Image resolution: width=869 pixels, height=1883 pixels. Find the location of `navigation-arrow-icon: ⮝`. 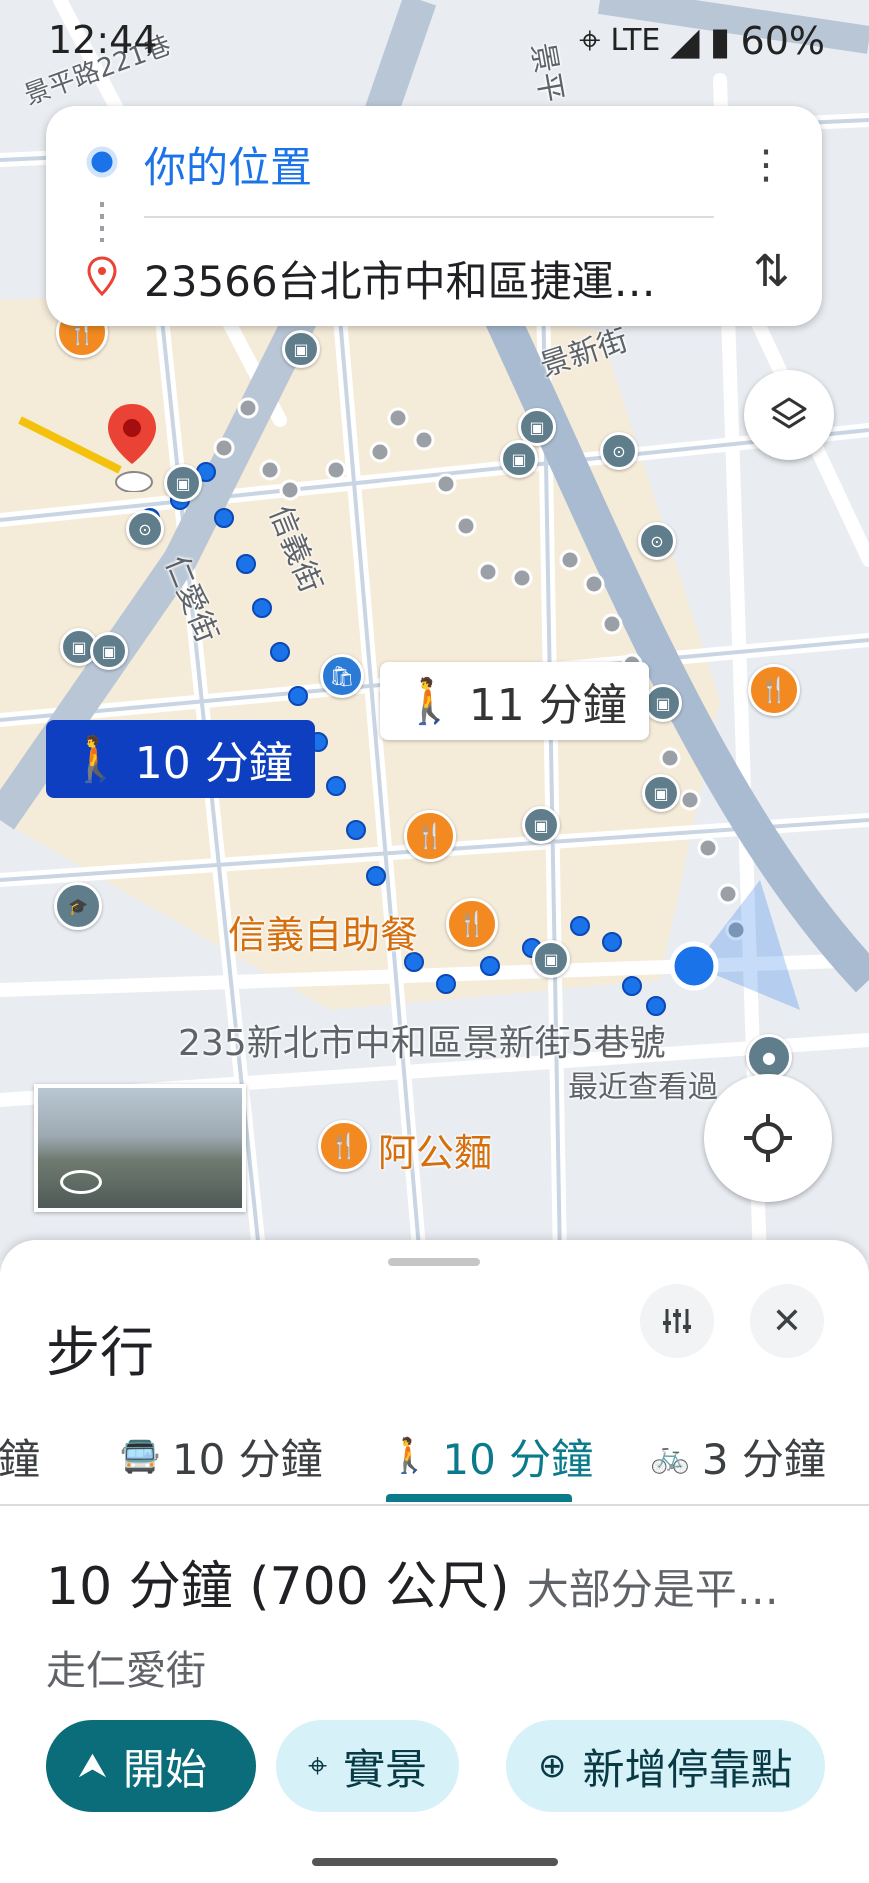

navigation-arrow-icon: ⮝ is located at coordinates (92, 1766).